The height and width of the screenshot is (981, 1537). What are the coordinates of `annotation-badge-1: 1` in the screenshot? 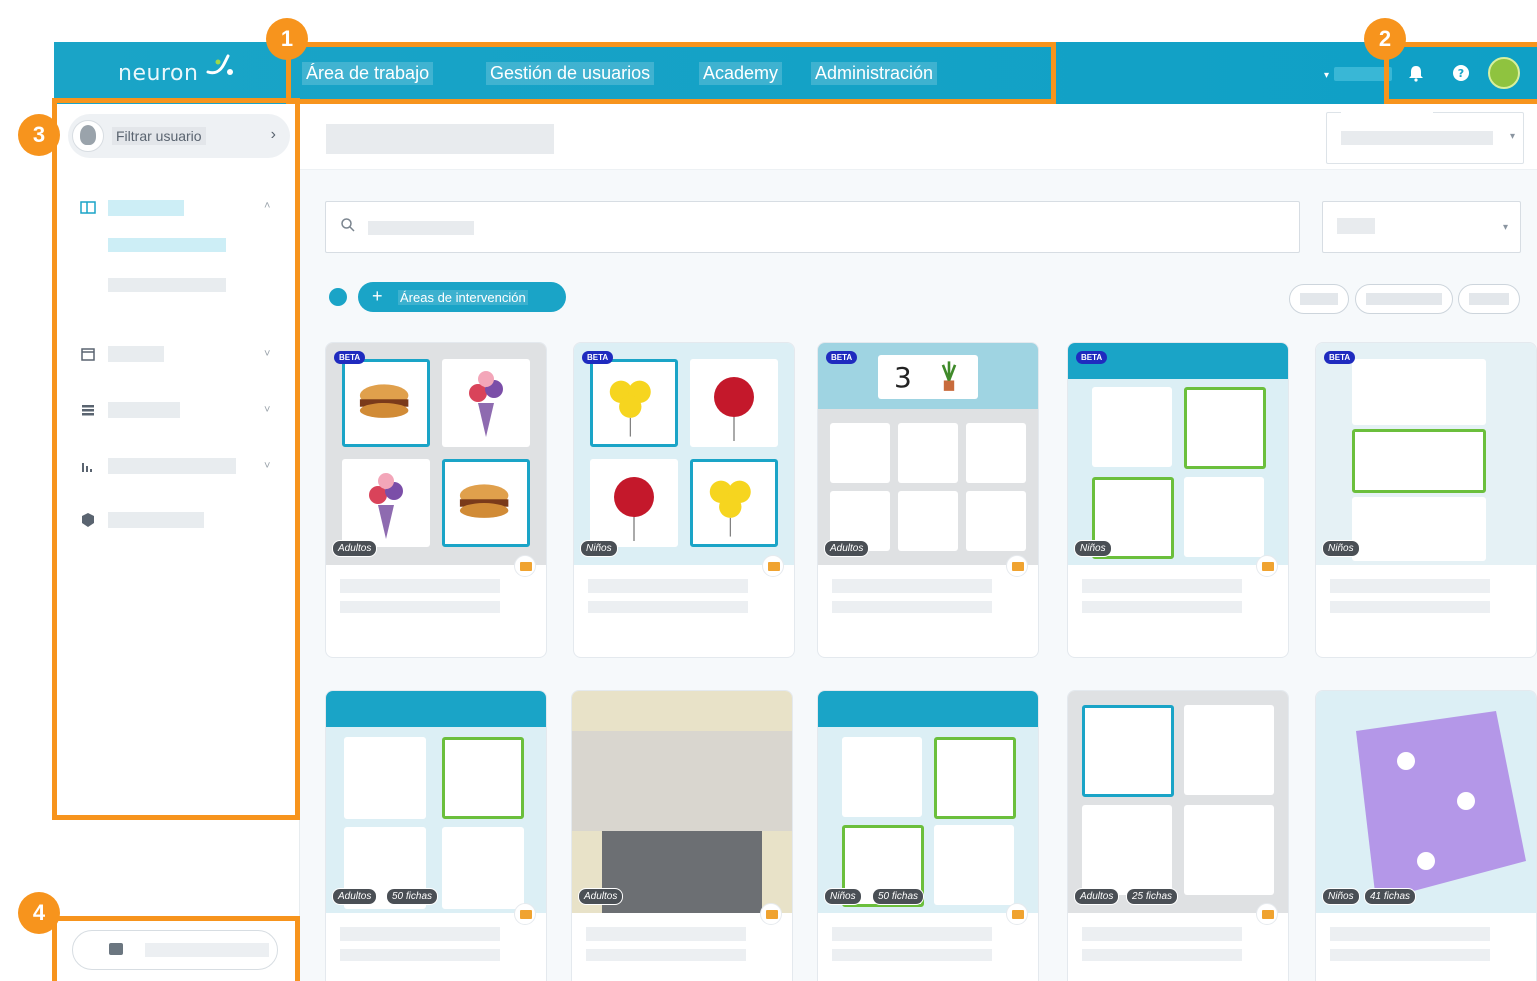 It's located at (287, 39).